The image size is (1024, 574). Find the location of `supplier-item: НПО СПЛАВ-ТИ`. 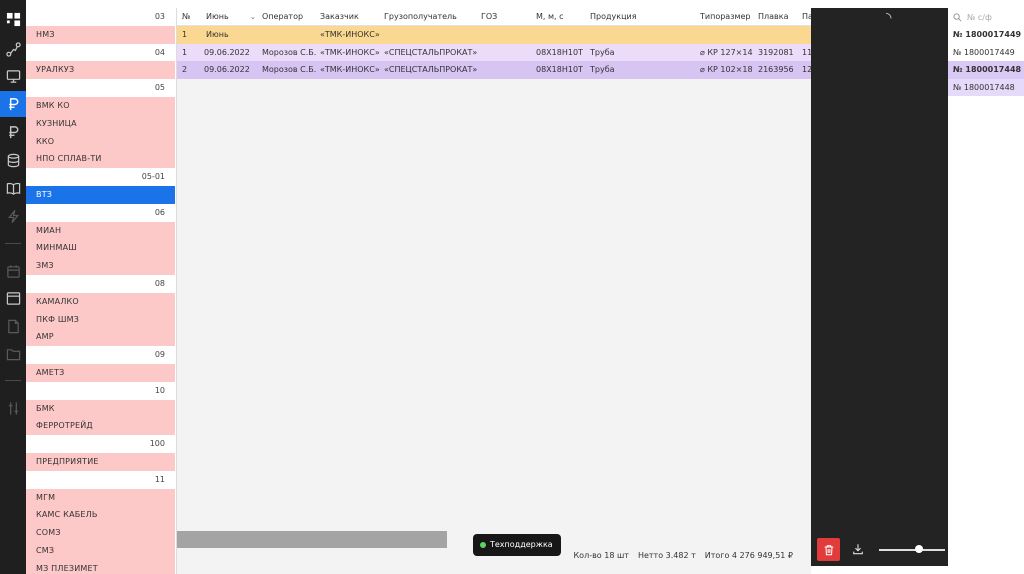

supplier-item: НПО СПЛАВ-ТИ is located at coordinates (100, 159).